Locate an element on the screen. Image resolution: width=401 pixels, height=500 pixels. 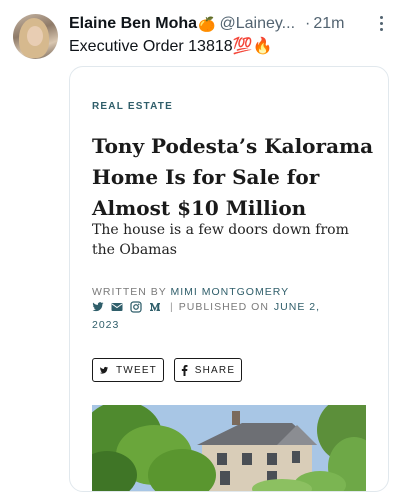
article-category: REAL ESTATE is located at coordinates (132, 106).